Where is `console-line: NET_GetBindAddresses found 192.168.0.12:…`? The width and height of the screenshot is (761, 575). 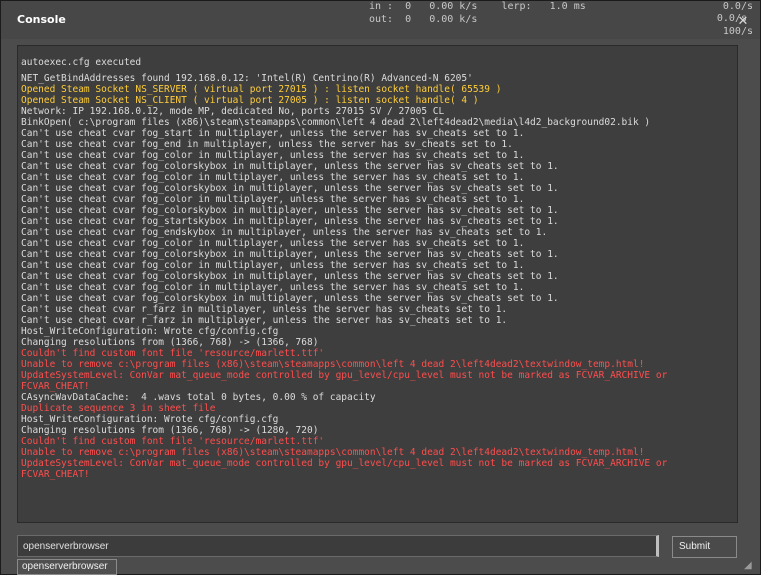
console-line: NET_GetBindAddresses found 192.168.0.12:… is located at coordinates (247, 78).